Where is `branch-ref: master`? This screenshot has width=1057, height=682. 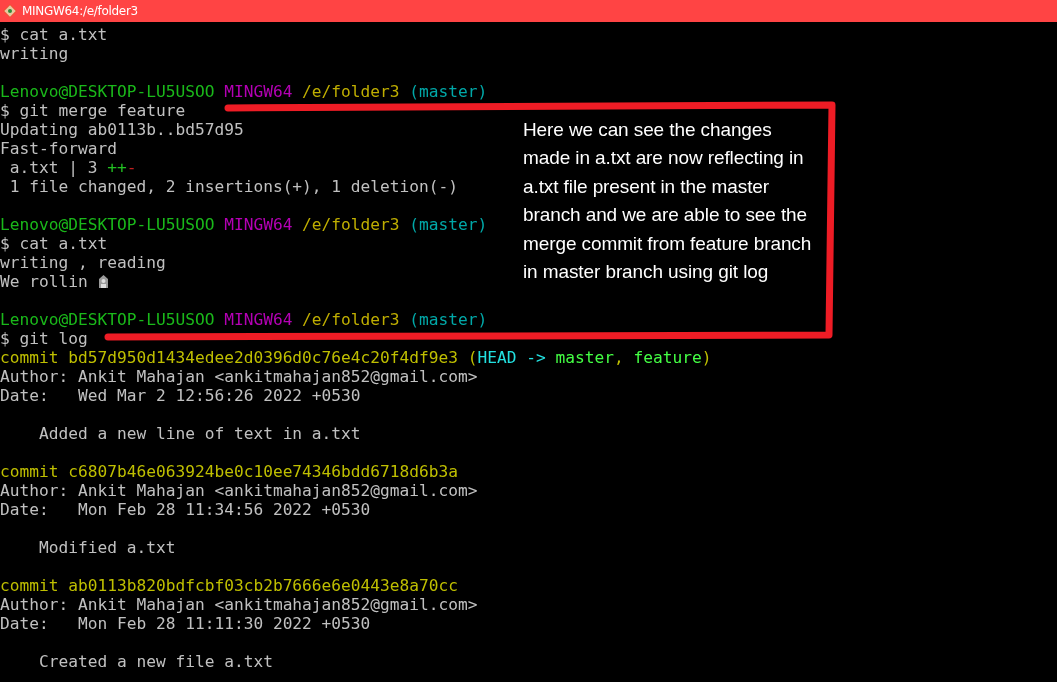
branch-ref: master is located at coordinates (584, 357).